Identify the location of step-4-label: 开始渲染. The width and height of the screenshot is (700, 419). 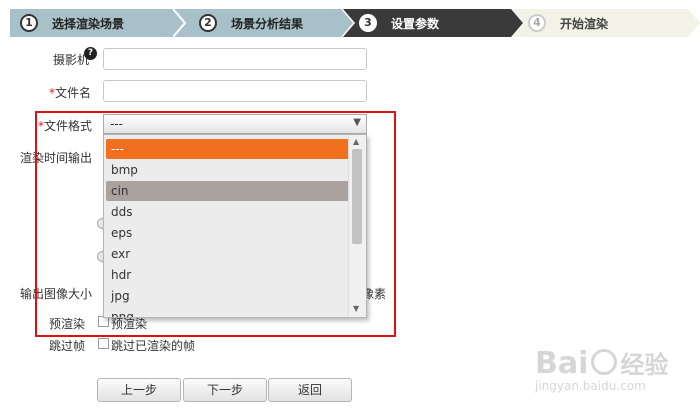
(584, 24).